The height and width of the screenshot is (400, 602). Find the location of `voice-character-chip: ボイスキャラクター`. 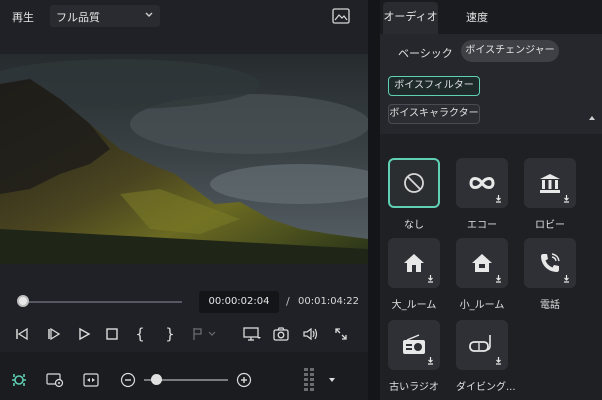

voice-character-chip: ボイスキャラクター is located at coordinates (434, 114).